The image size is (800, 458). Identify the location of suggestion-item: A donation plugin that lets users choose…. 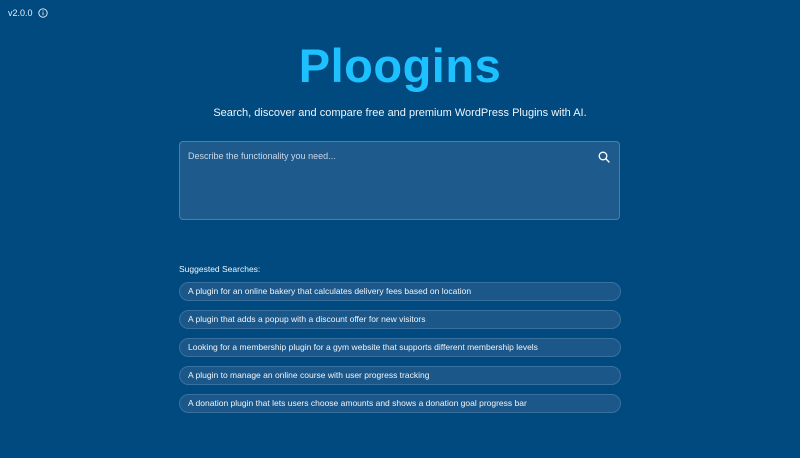
(400, 403).